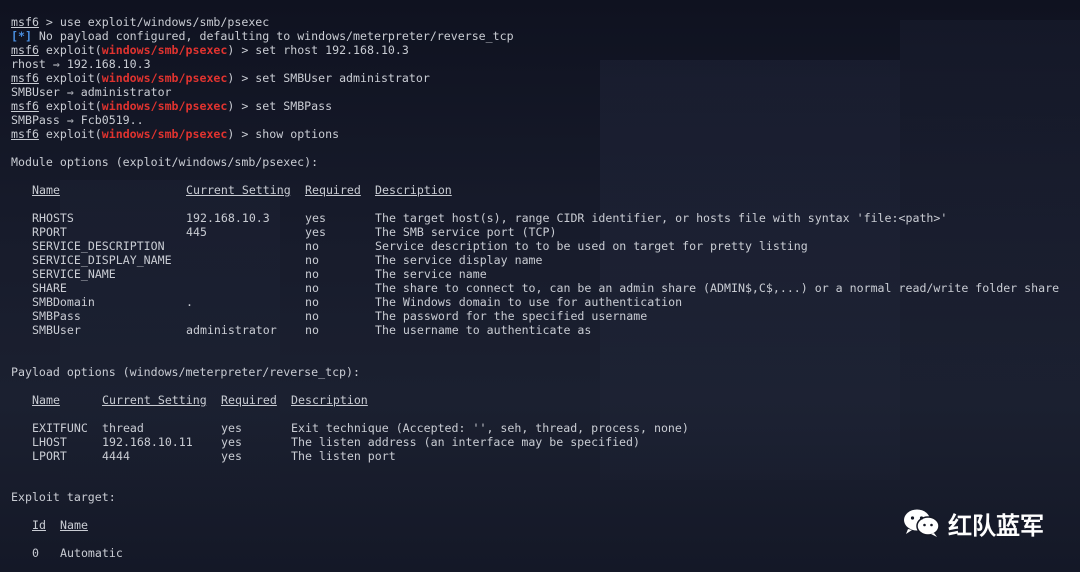 This screenshot has width=1080, height=572. Describe the element at coordinates (49, 442) in the screenshot. I see `option-name: LHOST` at that location.